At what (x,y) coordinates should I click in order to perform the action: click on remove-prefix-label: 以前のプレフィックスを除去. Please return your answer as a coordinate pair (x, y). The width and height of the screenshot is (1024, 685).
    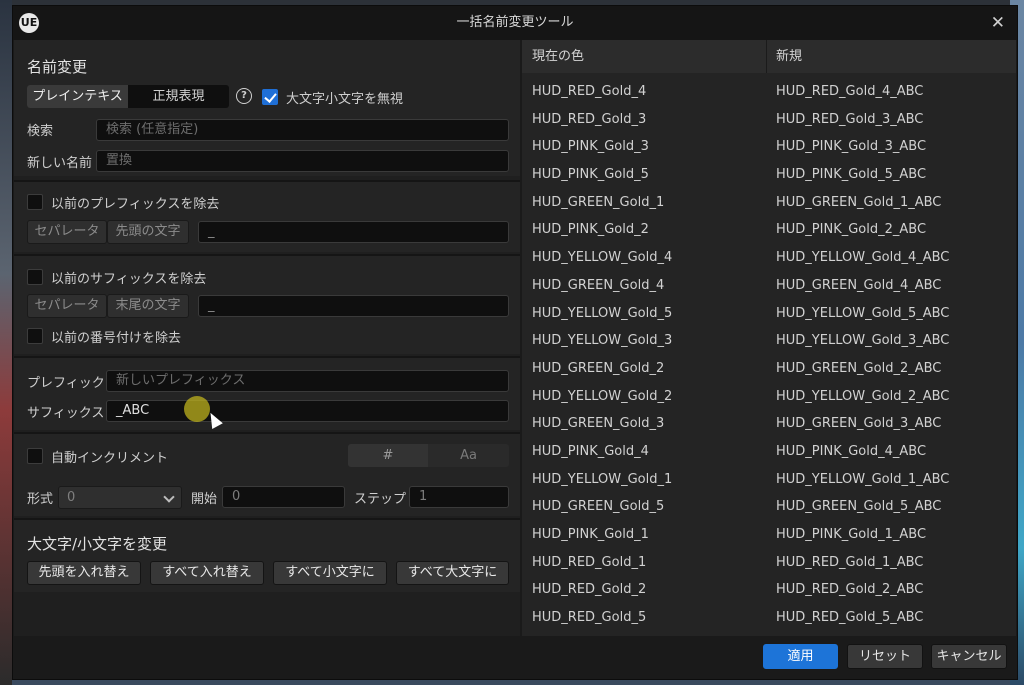
    Looking at the image, I should click on (135, 204).